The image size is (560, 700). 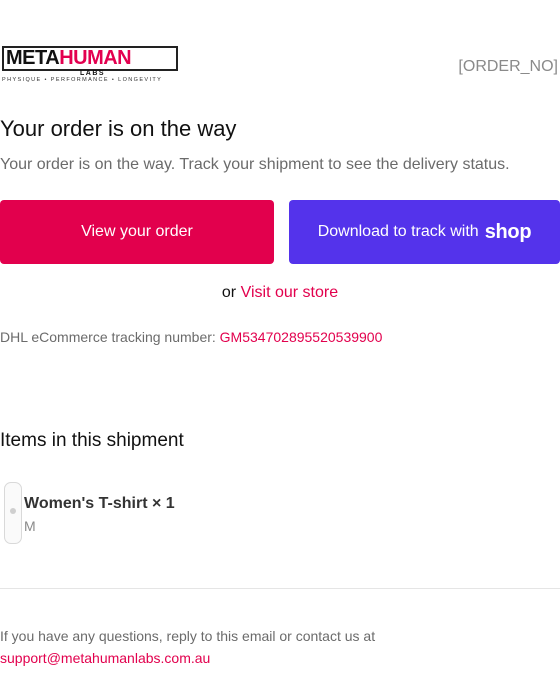 What do you see at coordinates (95, 58) in the screenshot?
I see `logo-word-human: HUMAN` at bounding box center [95, 58].